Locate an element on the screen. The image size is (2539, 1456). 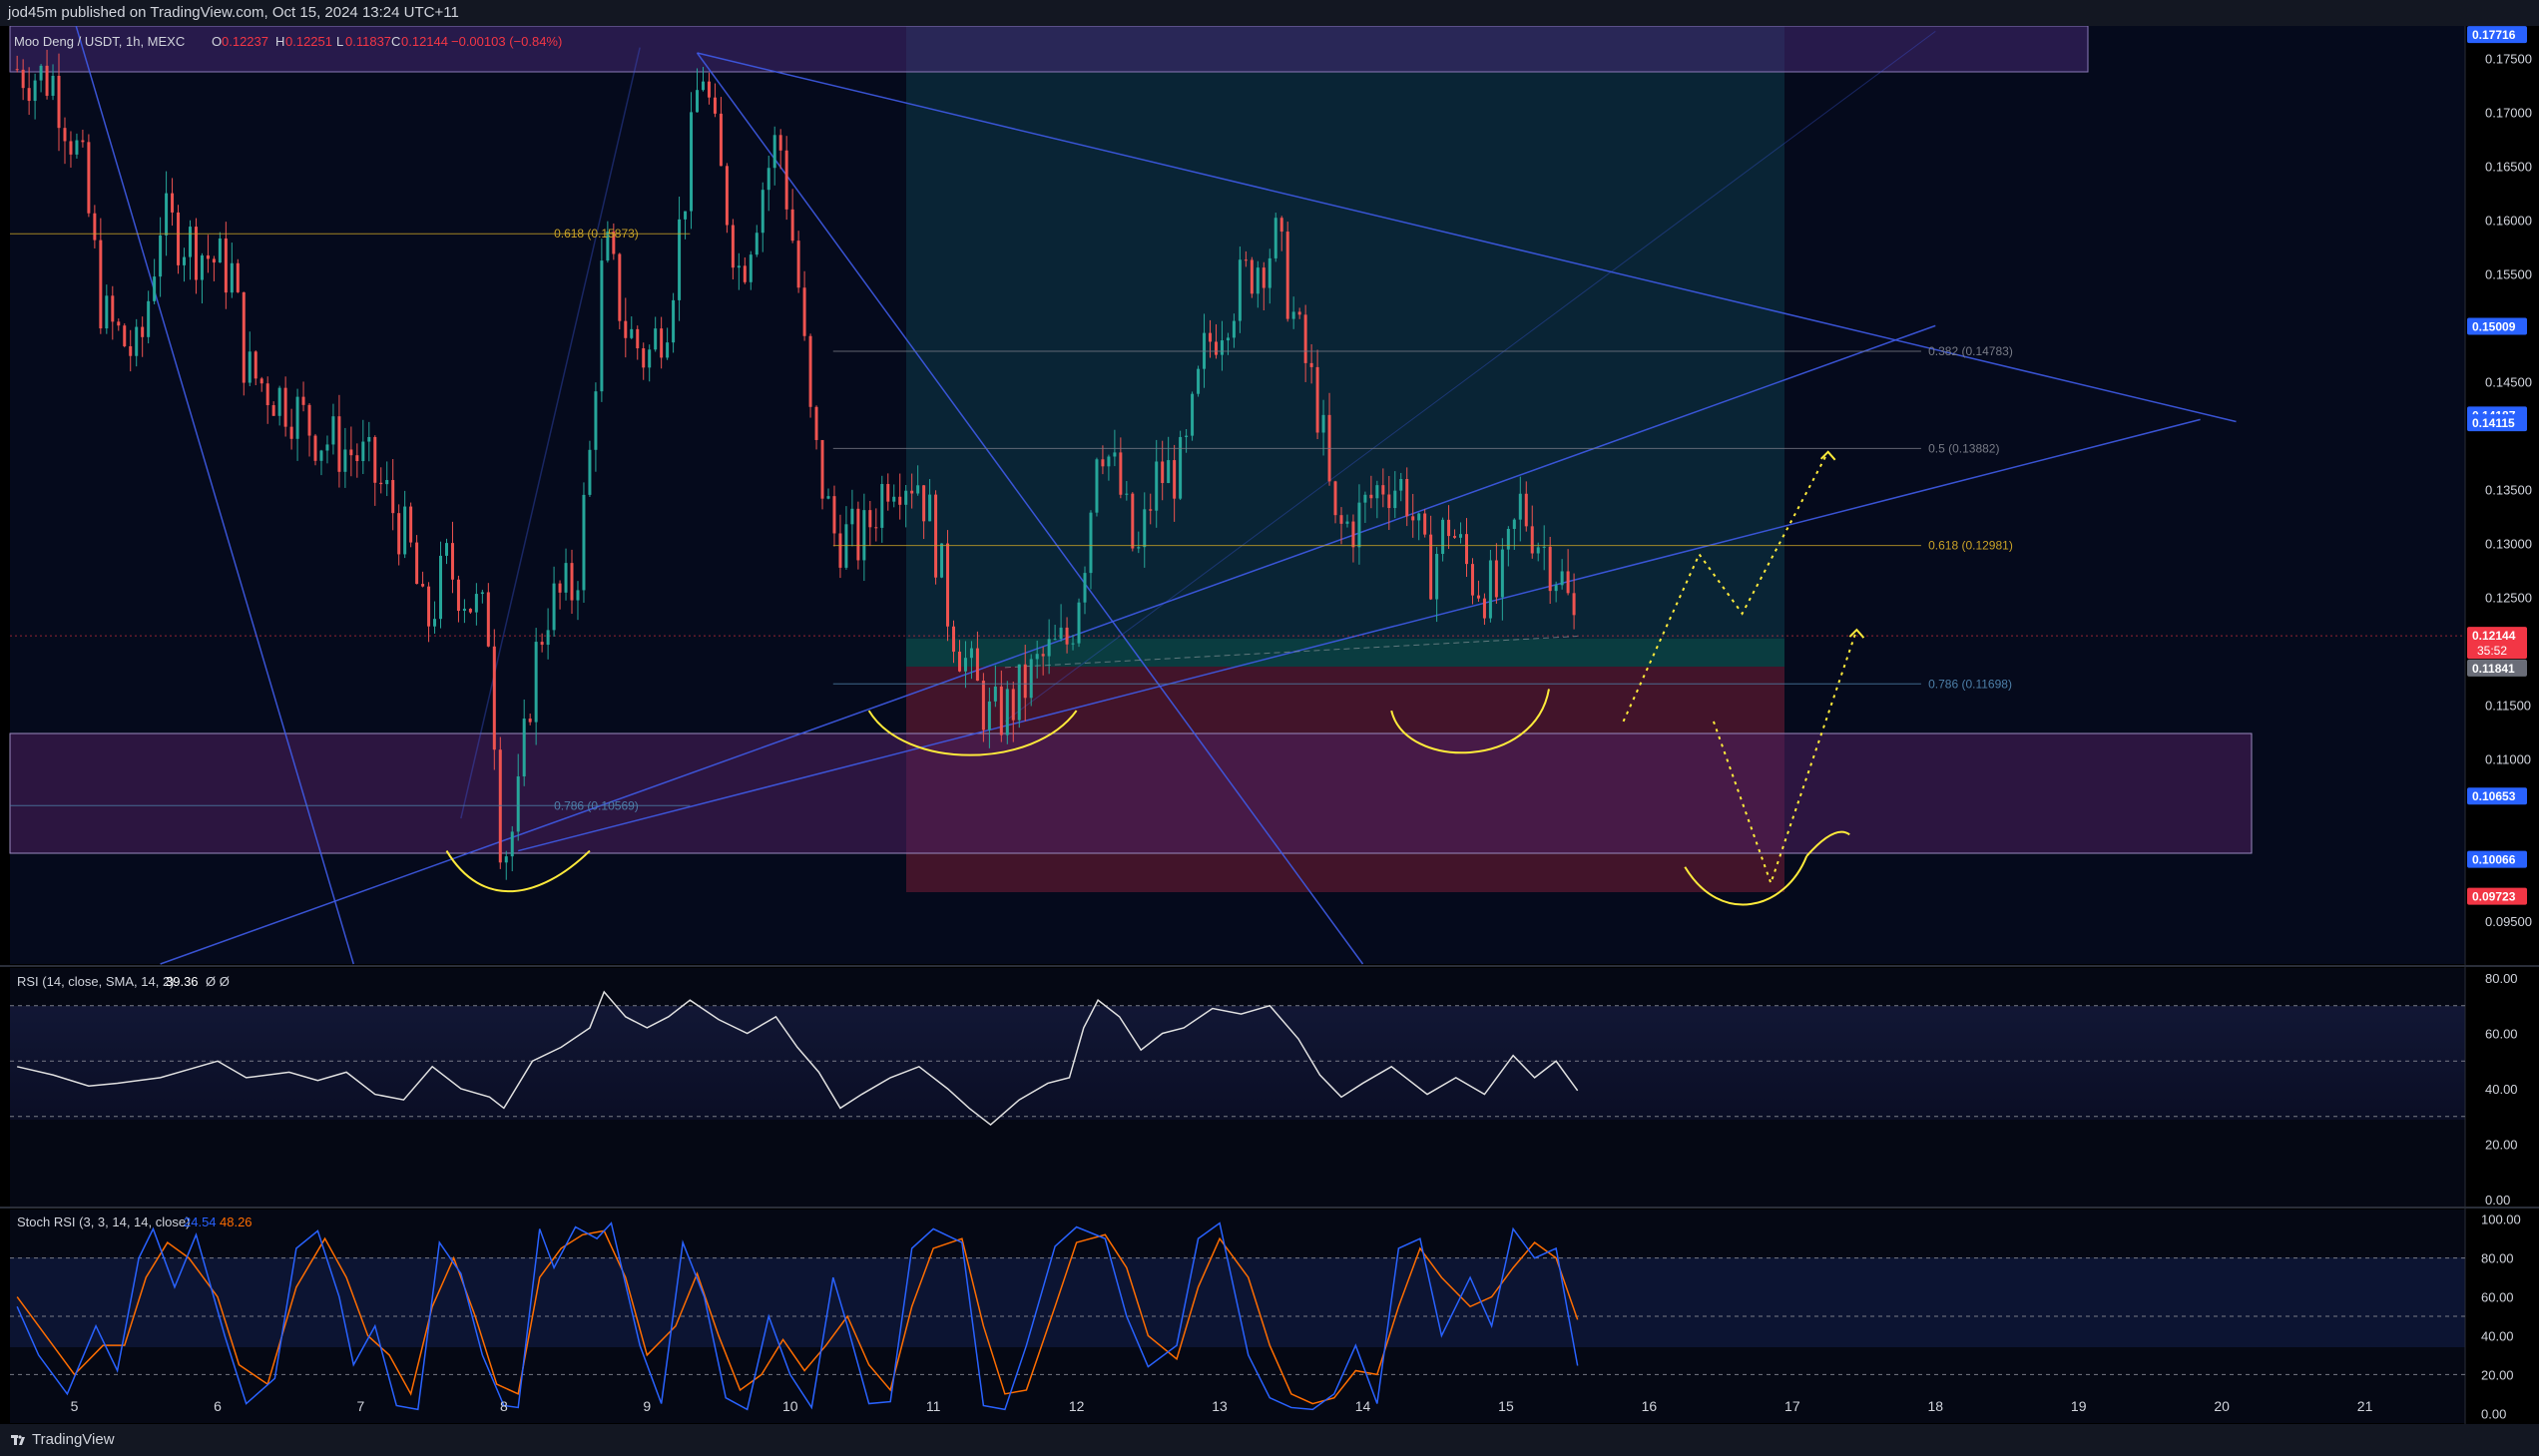
price-axis-badge-text: 0.10066 is located at coordinates (2494, 860).